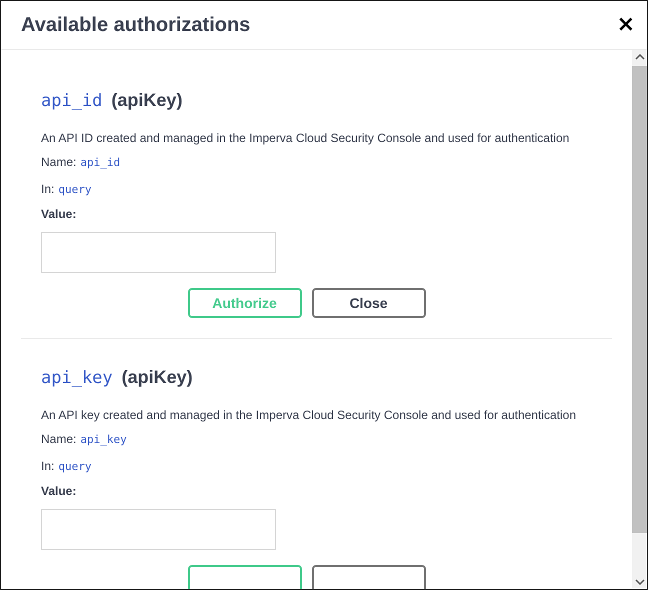 This screenshot has width=648, height=590. What do you see at coordinates (103, 439) in the screenshot?
I see `name-value: api_key` at bounding box center [103, 439].